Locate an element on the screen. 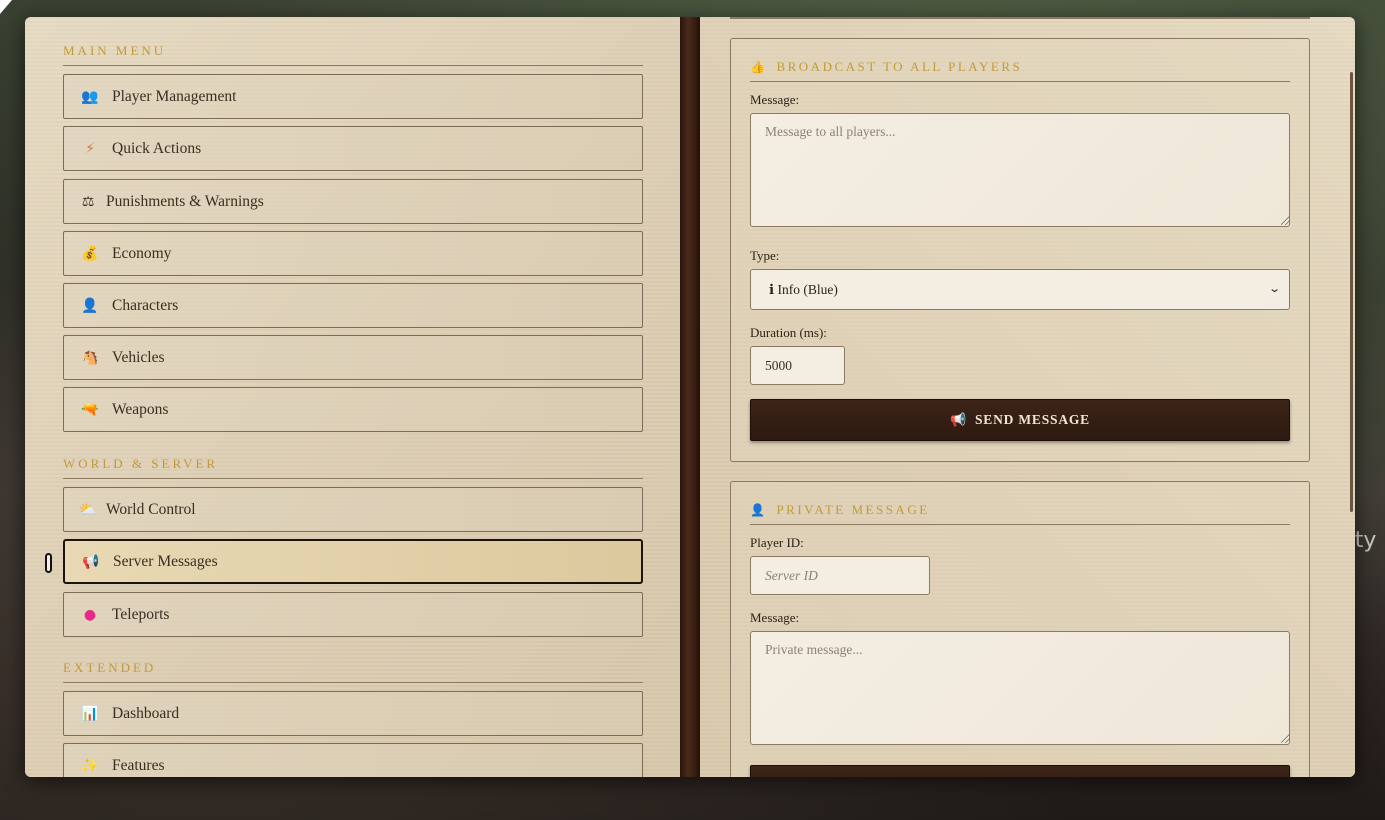  broadcast-message-label: Message: is located at coordinates (775, 99).